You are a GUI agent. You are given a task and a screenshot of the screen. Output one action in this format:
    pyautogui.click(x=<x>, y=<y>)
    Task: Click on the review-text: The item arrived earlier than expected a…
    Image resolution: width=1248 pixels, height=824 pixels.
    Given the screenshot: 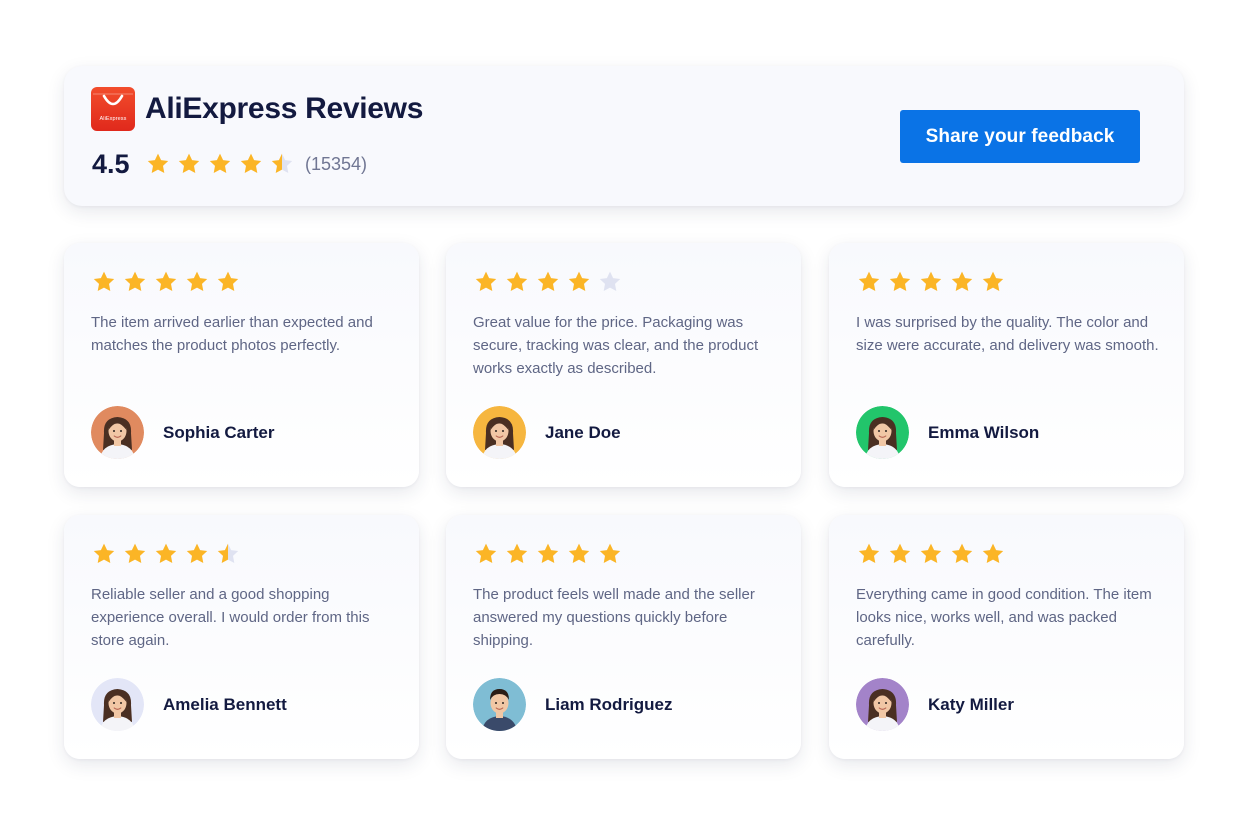 What is the action you would take?
    pyautogui.click(x=232, y=334)
    